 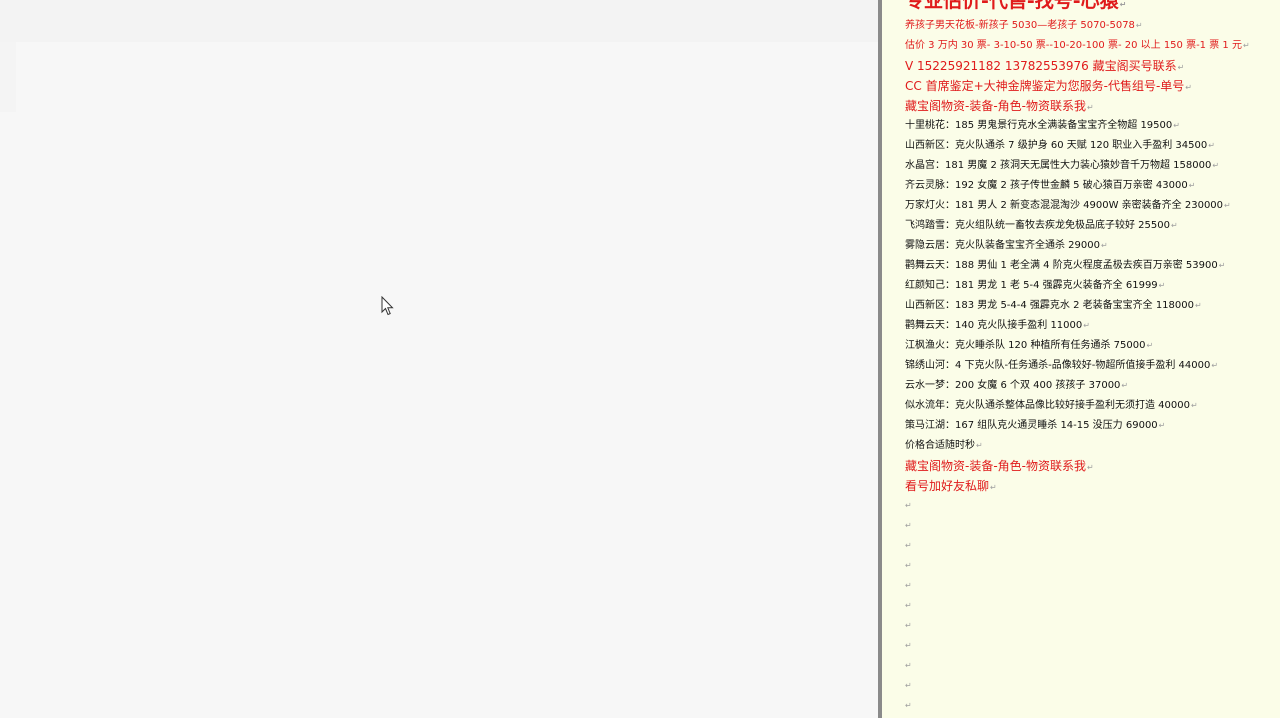 I want to click on footer-line: 看号加好友私聊↵, so click(x=1091, y=486).